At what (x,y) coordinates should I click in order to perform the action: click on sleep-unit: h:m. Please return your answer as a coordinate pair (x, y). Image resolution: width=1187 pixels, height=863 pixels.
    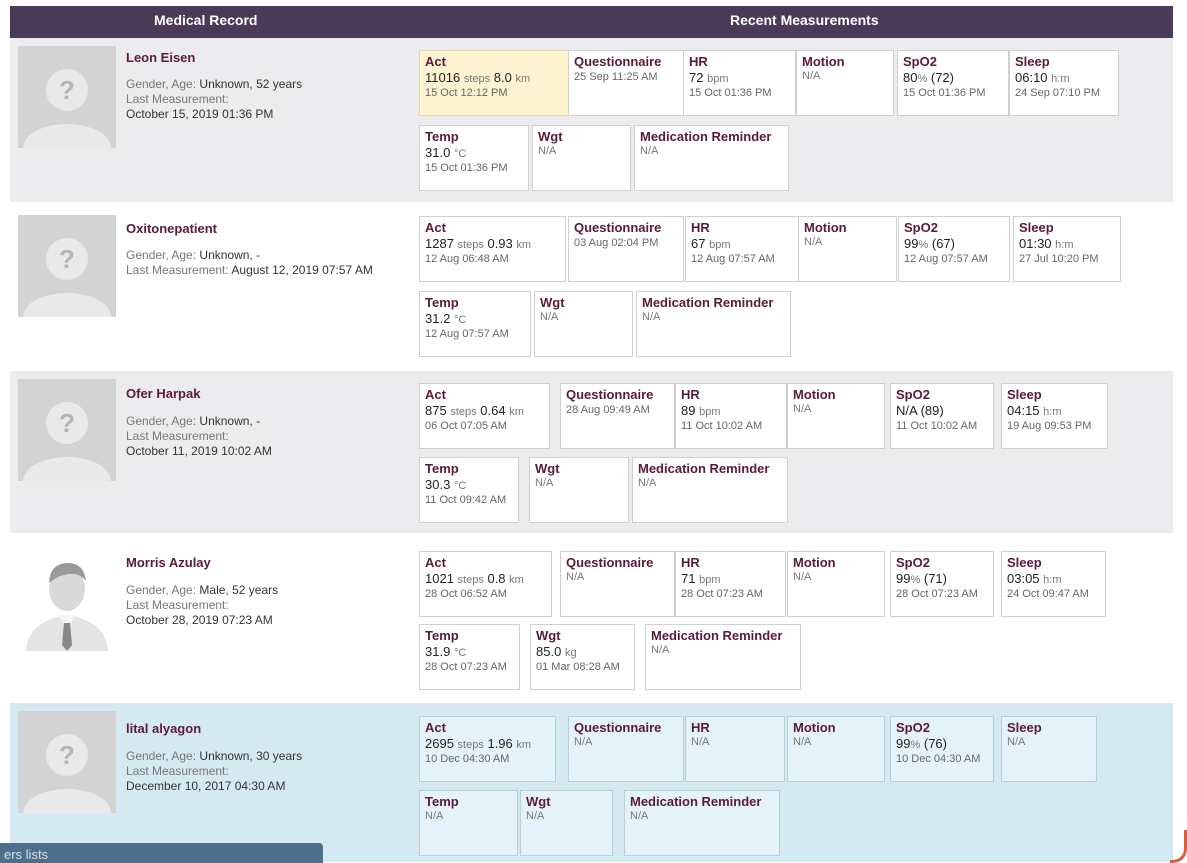
    Looking at the image, I should click on (1064, 245).